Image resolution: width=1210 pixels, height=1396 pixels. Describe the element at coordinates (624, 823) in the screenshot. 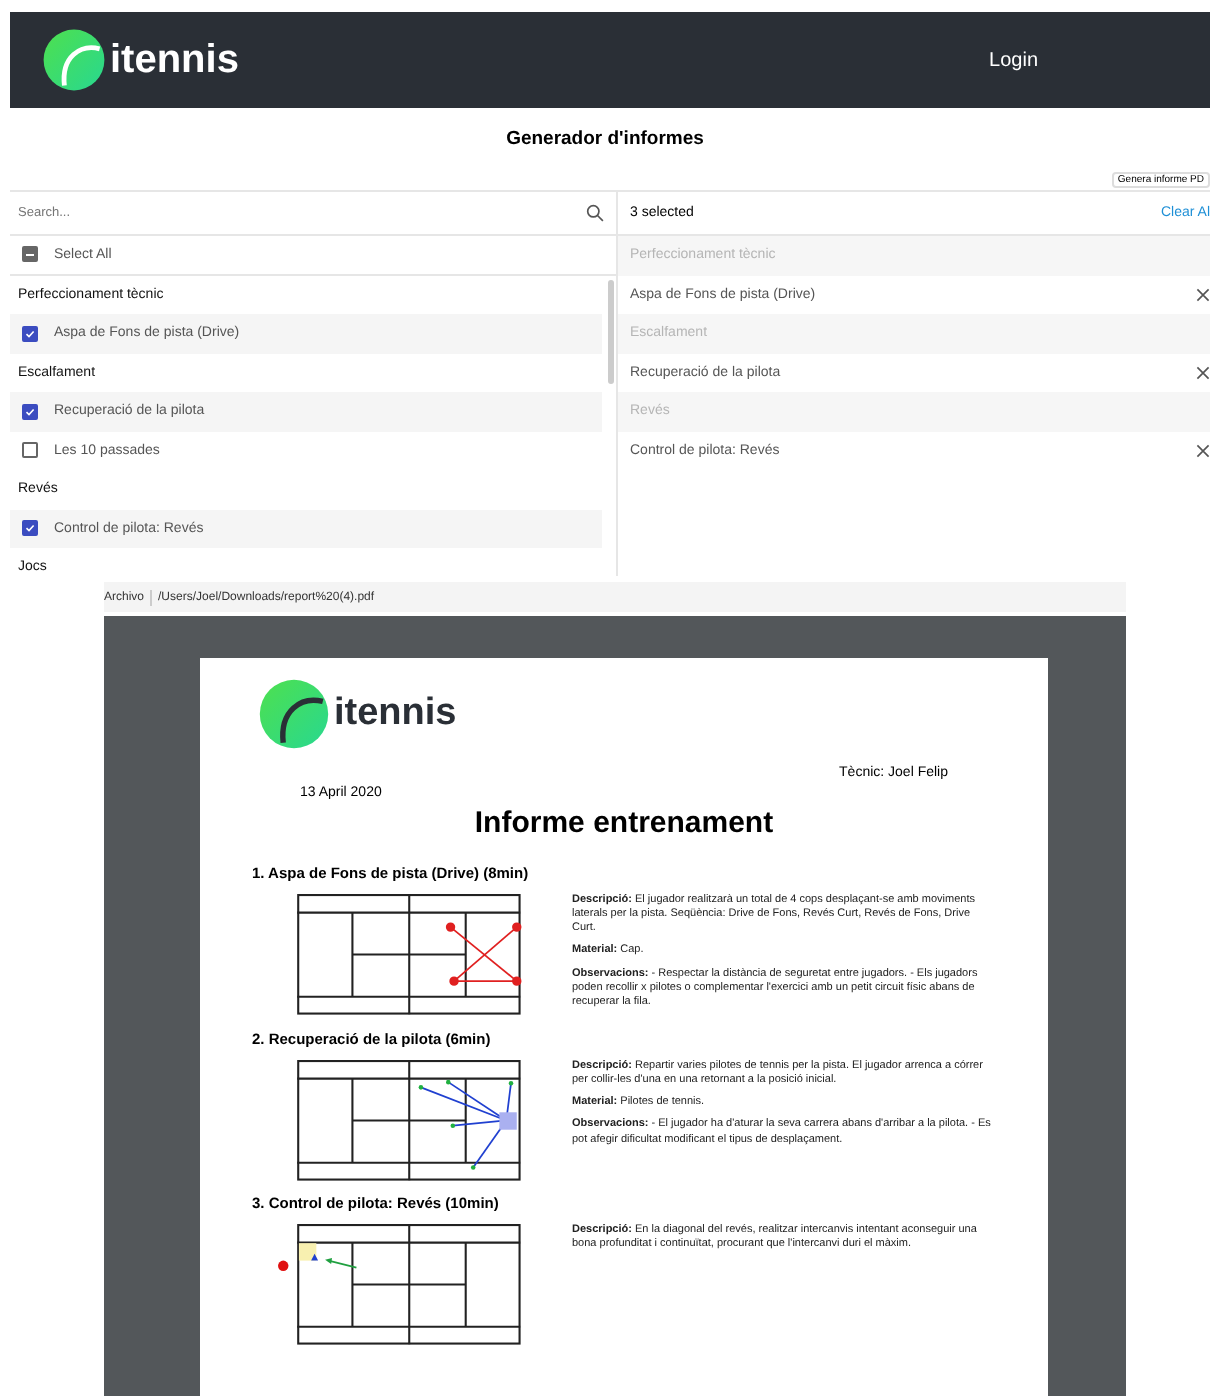

I see `report-title: Informe entrenament` at that location.